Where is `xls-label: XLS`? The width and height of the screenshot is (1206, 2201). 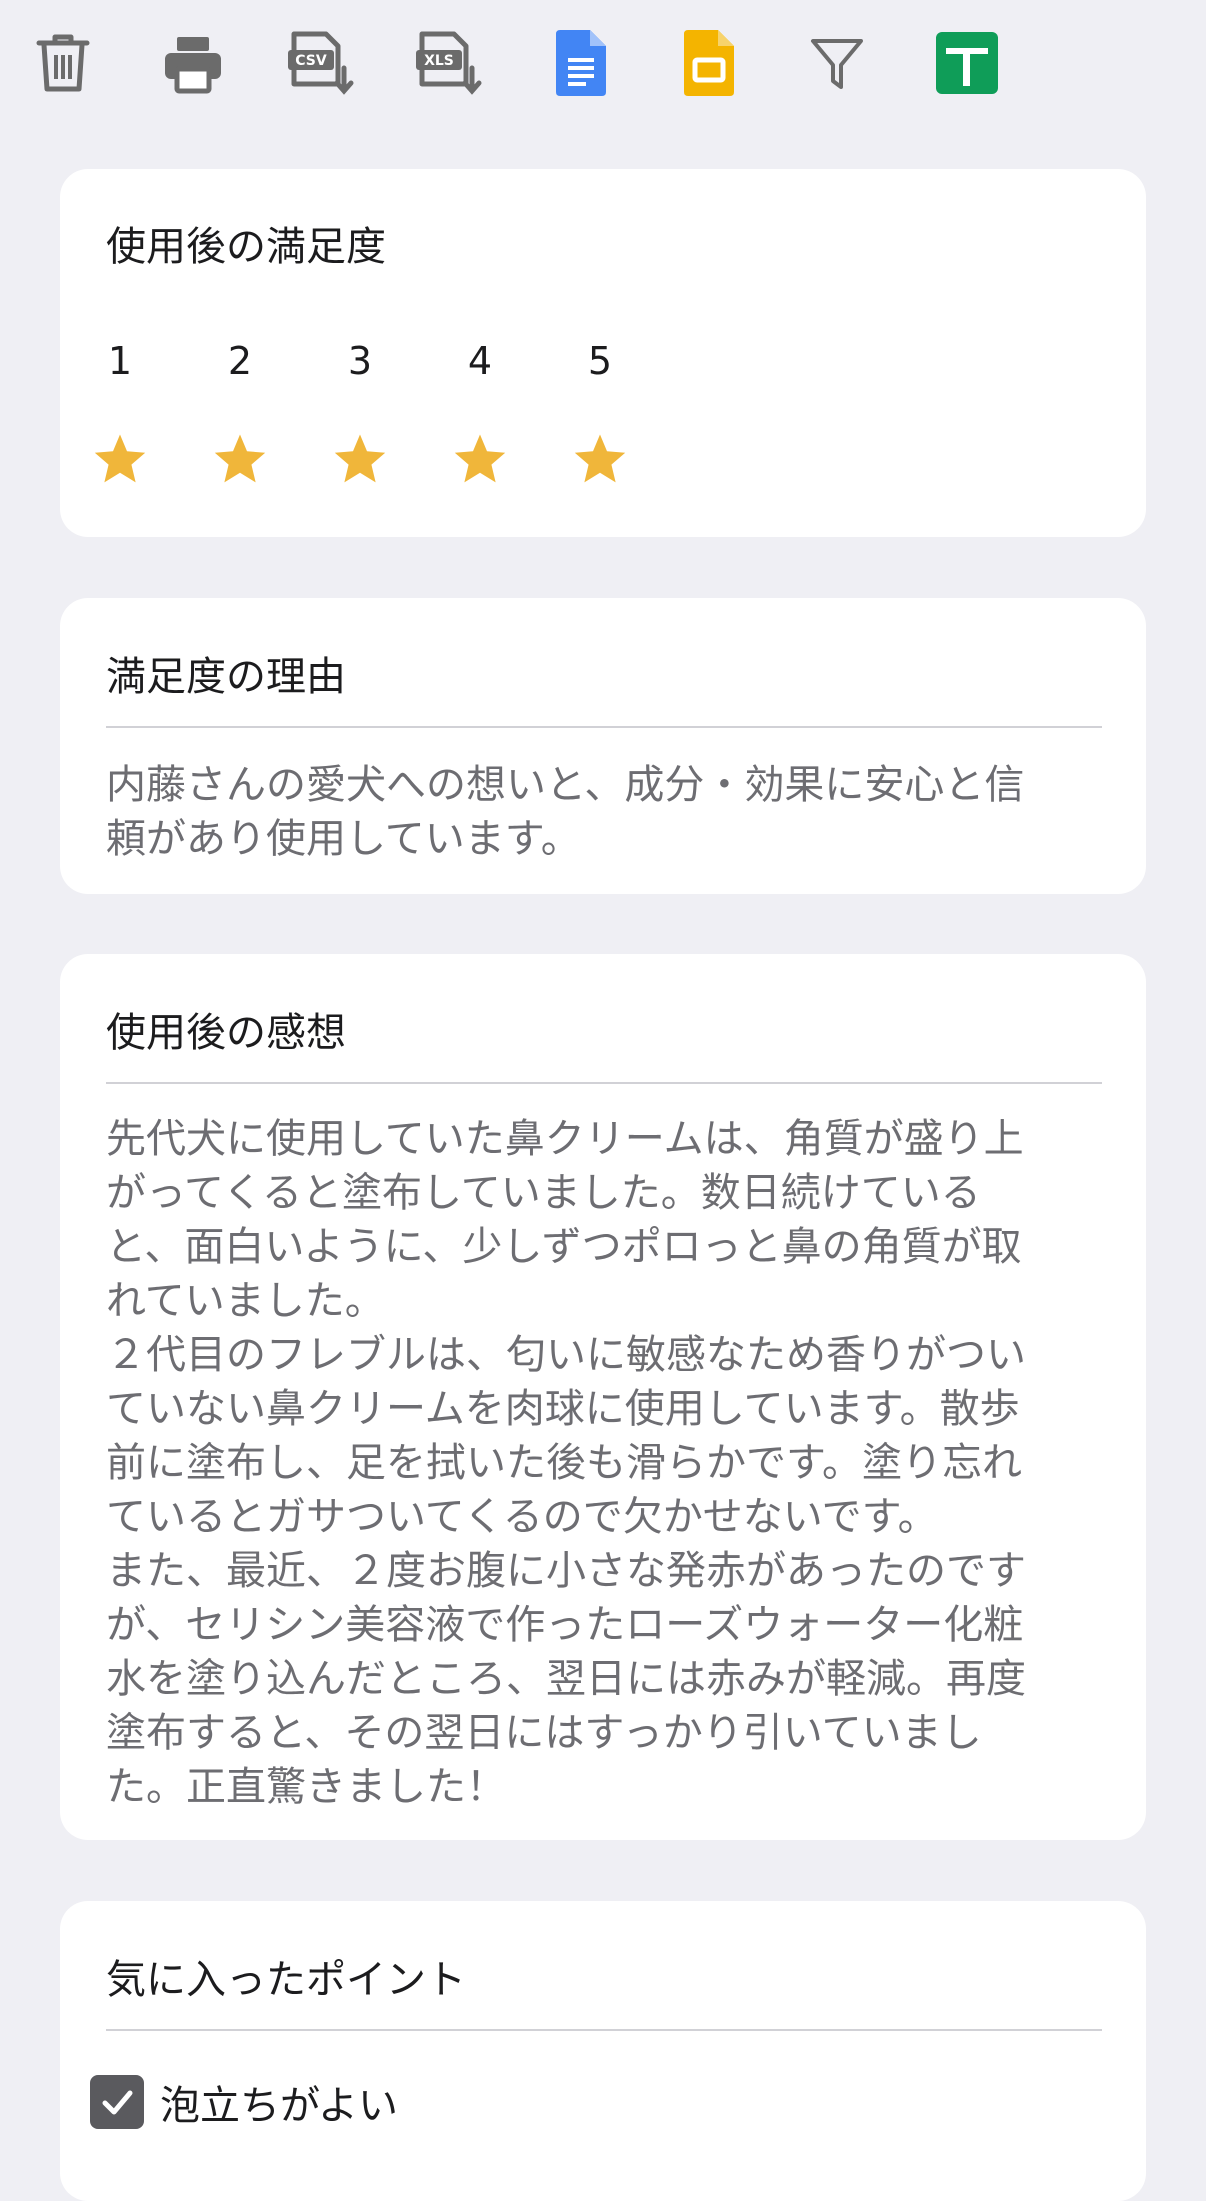 xls-label: XLS is located at coordinates (439, 61).